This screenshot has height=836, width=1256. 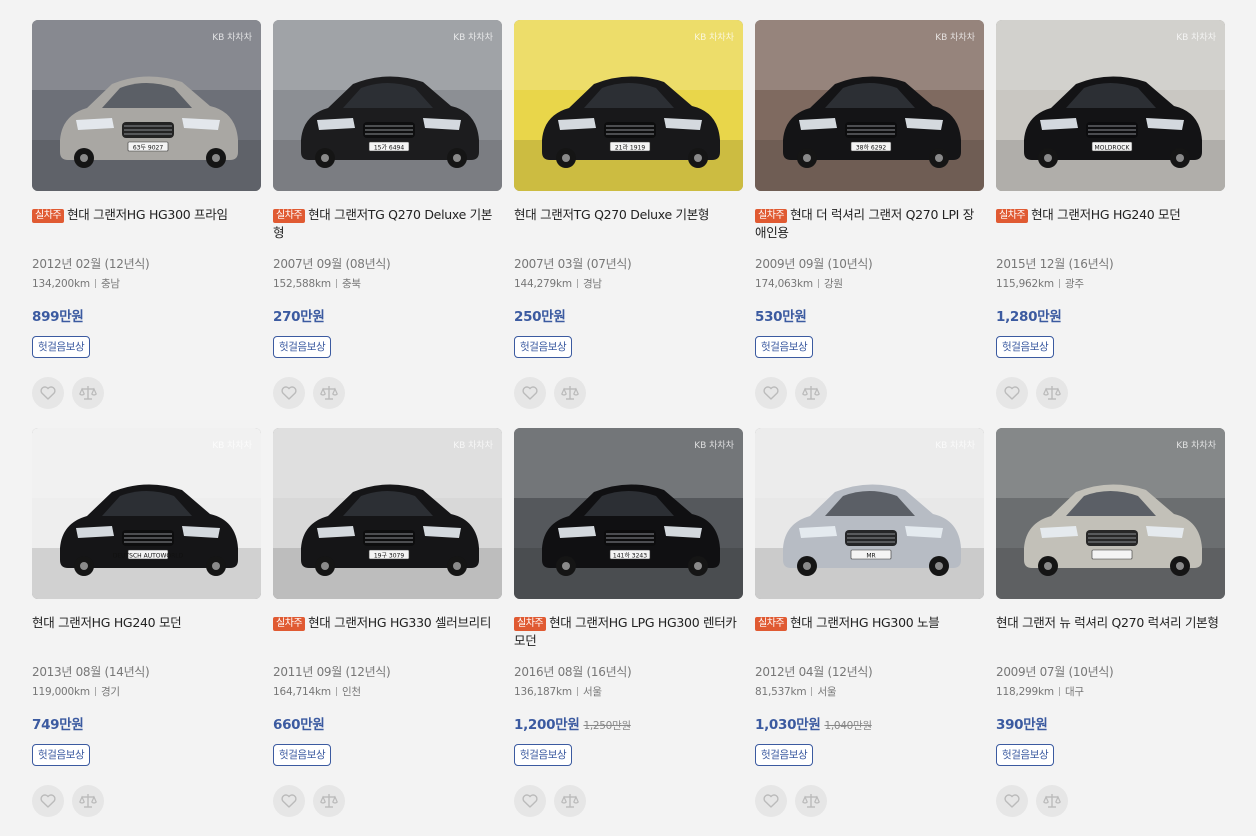 I want to click on listing-title: 실차주 현대 더 럭셔리 그랜저 Q270 LPI 장애인용, so click(x=869, y=224).